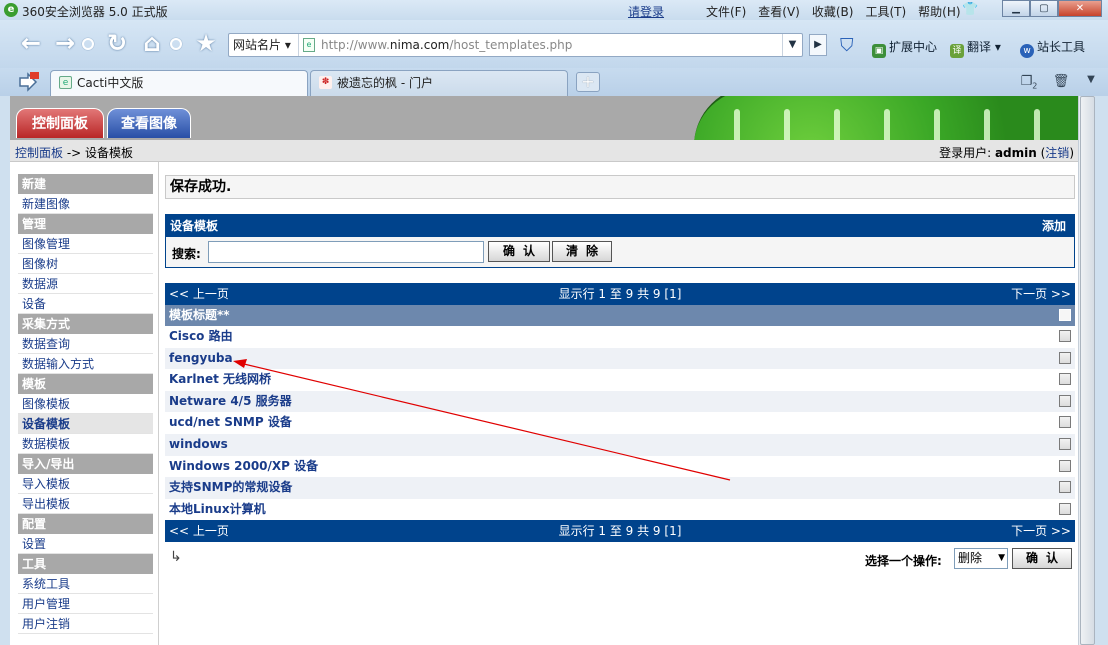 The image size is (1108, 645). What do you see at coordinates (194, 226) in the screenshot?
I see `device-templates-title: 设备模板` at bounding box center [194, 226].